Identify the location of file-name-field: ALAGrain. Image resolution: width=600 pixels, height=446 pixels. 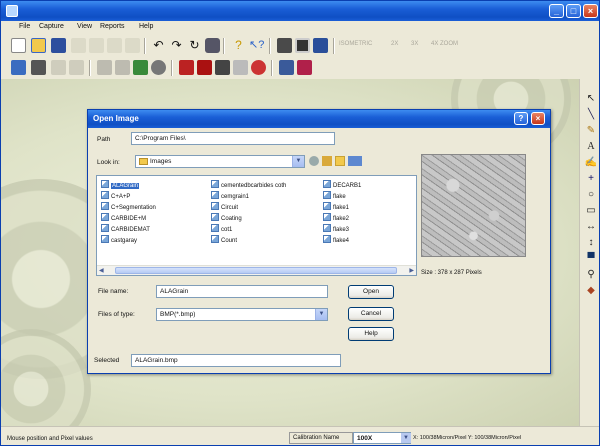
(242, 291).